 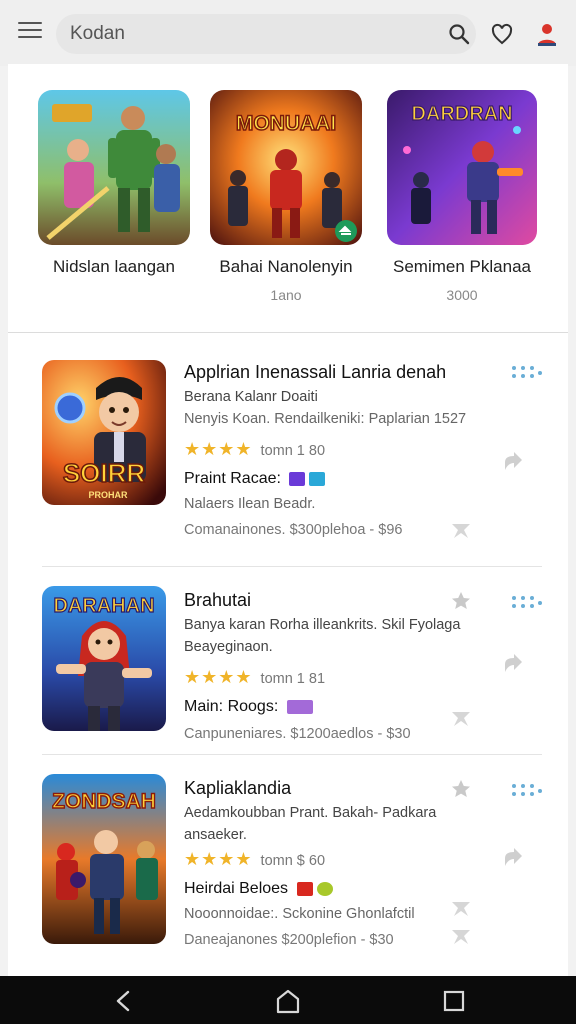 What do you see at coordinates (286, 266) in the screenshot?
I see `featured-app-name: Bahai Nanolenyin` at bounding box center [286, 266].